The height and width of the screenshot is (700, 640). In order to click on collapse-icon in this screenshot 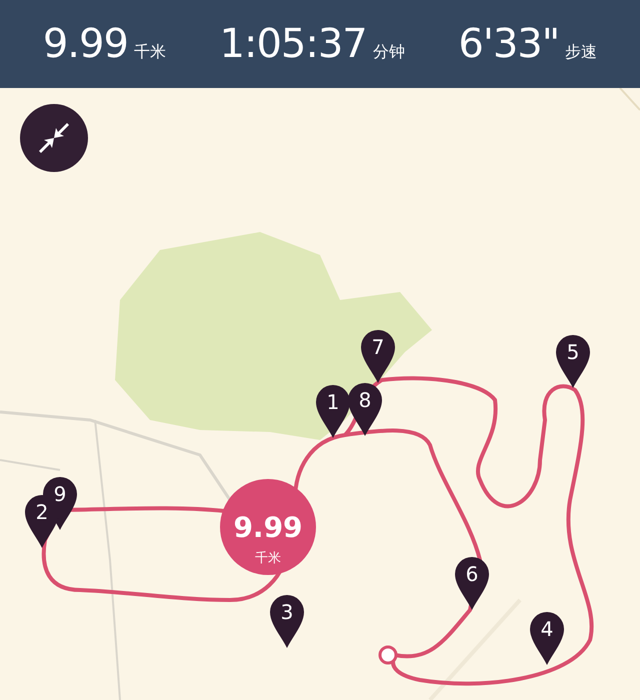, I will do `click(54, 138)`.